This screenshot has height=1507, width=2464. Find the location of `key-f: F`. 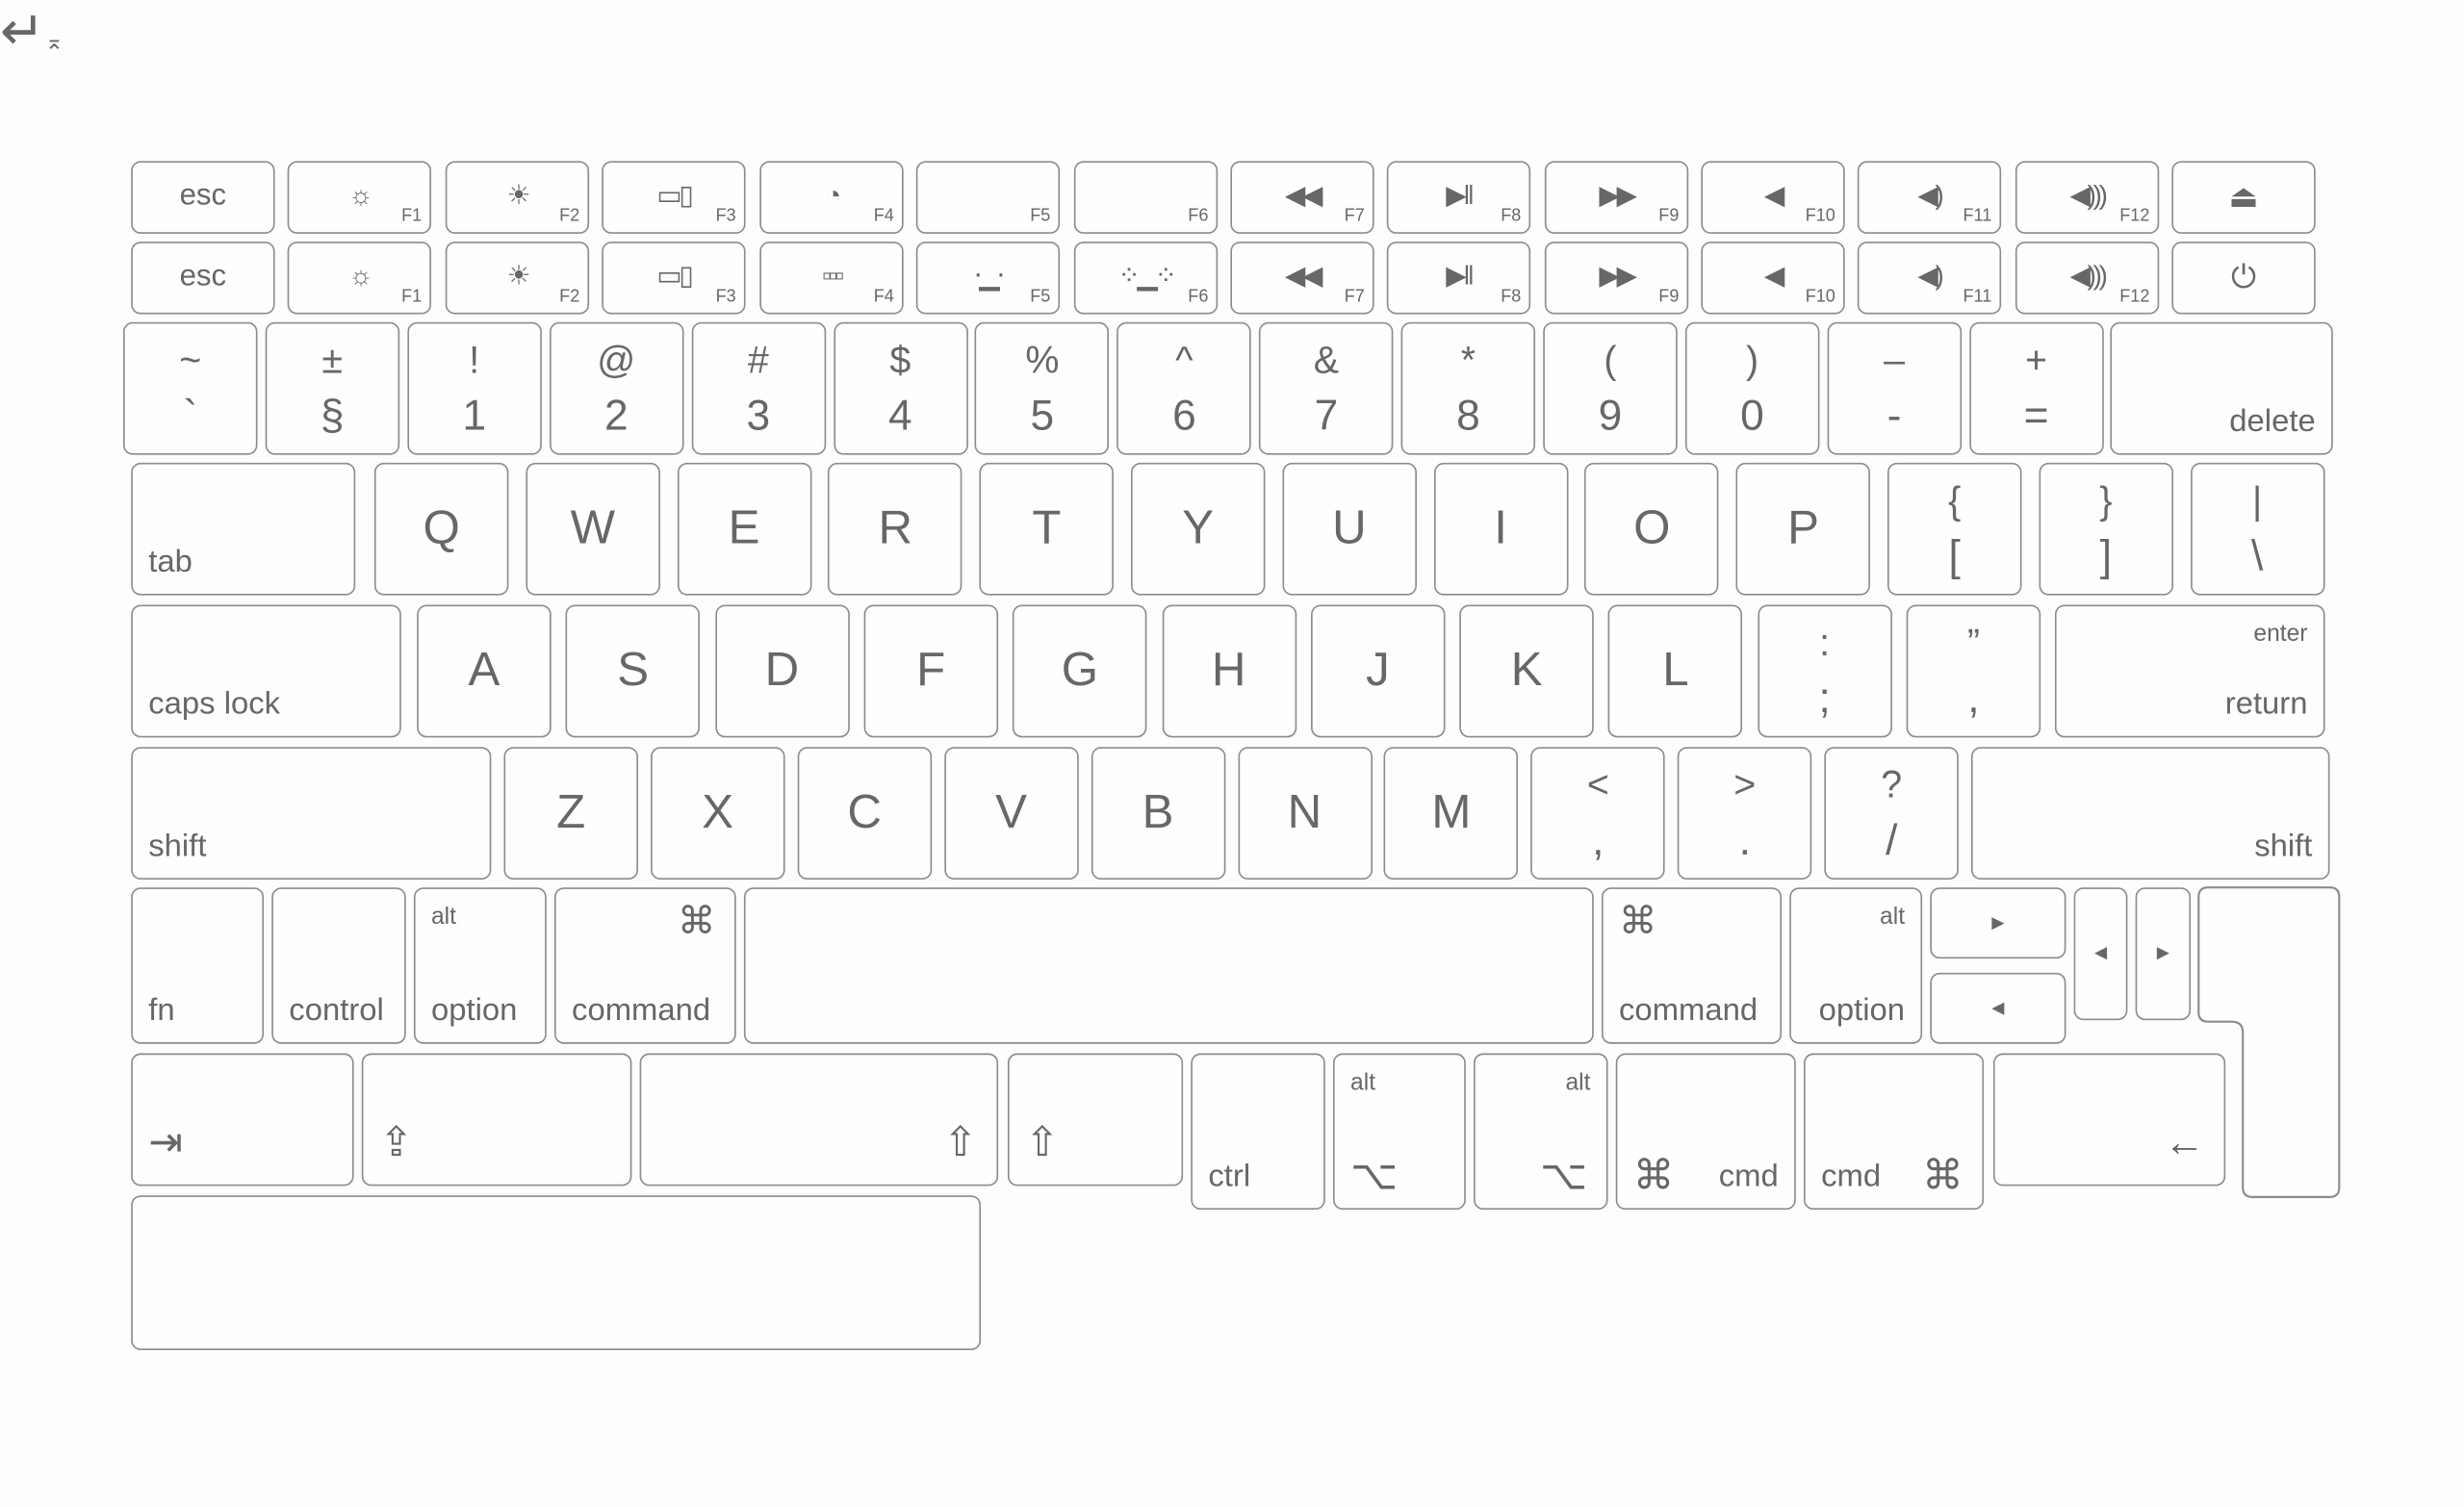

key-f: F is located at coordinates (930, 671).